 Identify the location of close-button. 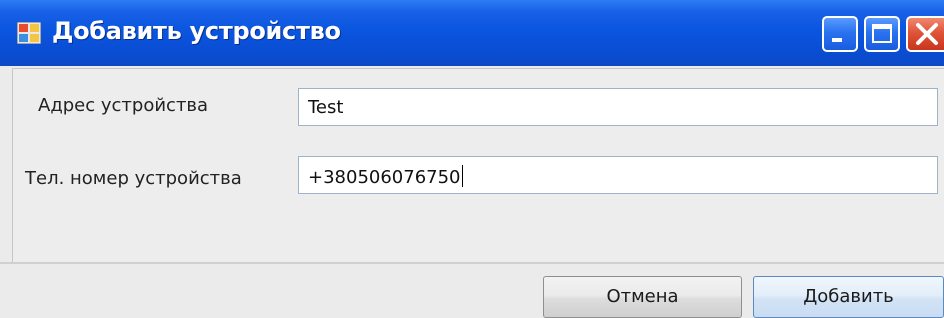
(925, 34).